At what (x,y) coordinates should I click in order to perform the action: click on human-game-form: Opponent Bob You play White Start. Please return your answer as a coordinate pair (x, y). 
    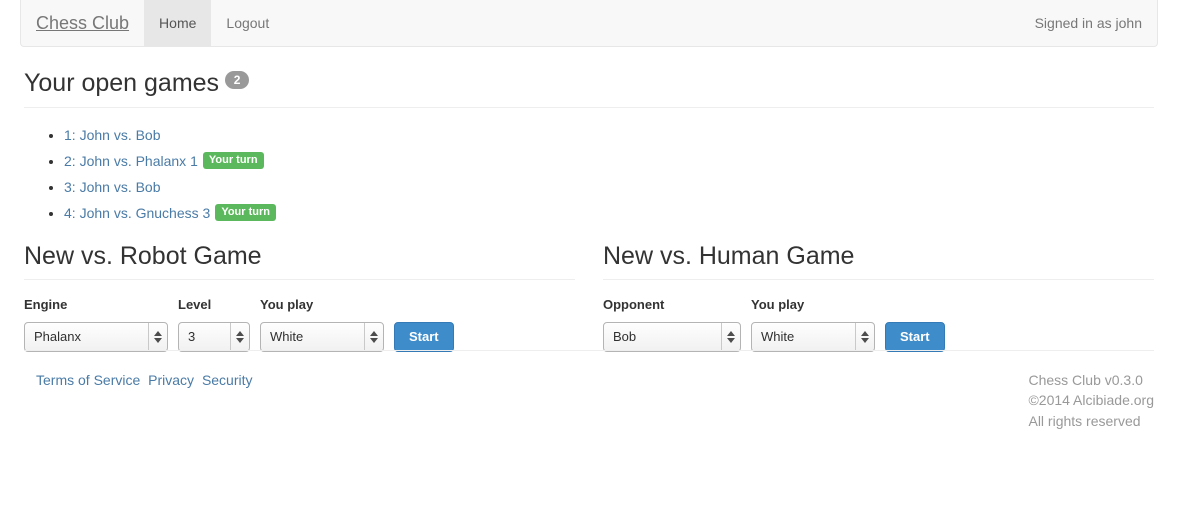
    Looking at the image, I should click on (878, 324).